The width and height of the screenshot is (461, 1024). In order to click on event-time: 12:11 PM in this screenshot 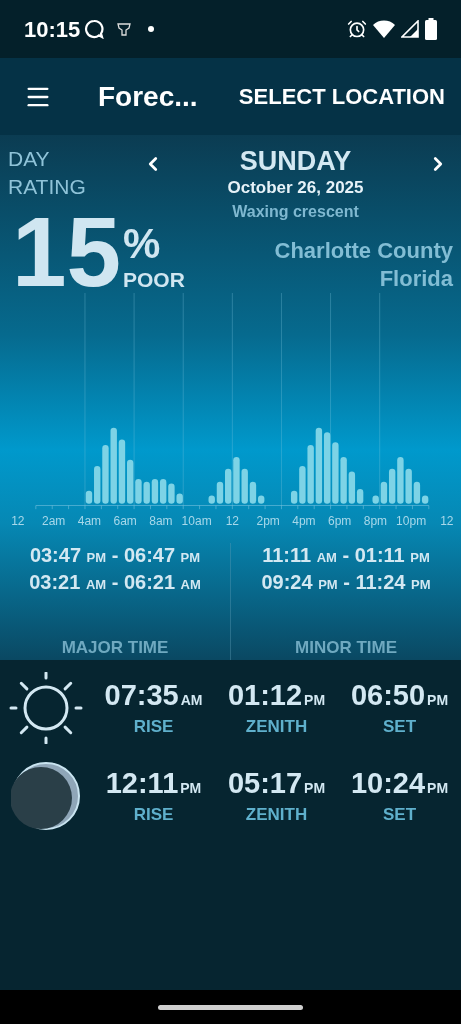, I will do `click(153, 783)`.